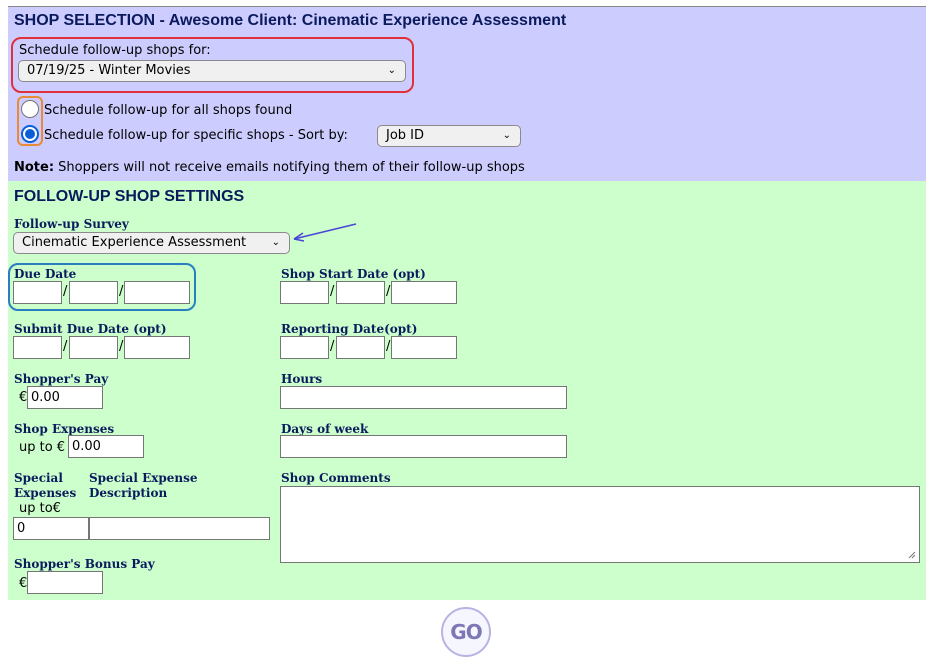 The image size is (933, 664). I want to click on radio-specific-shops, so click(30, 134).